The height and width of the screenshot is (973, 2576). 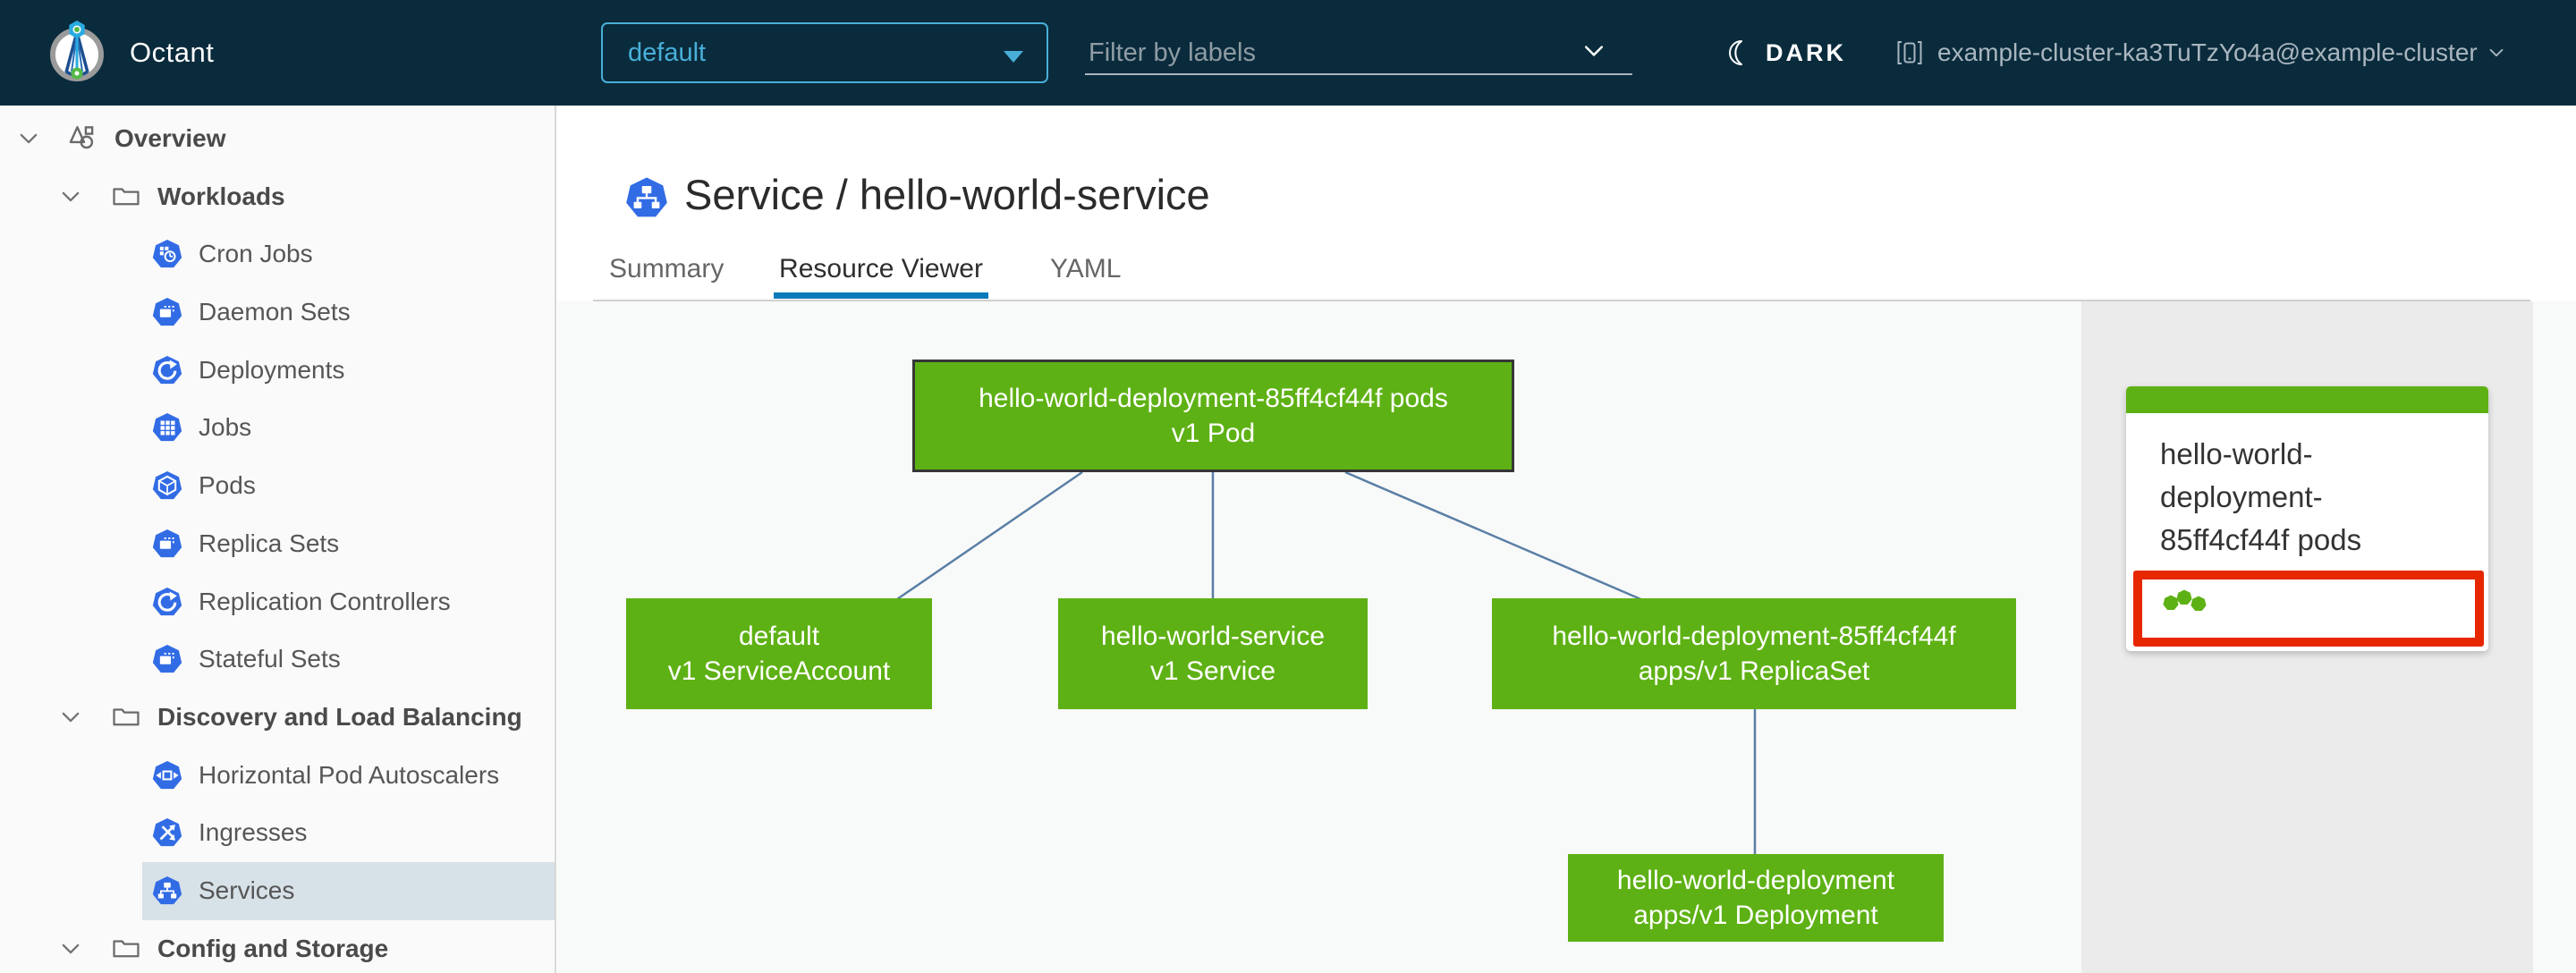 I want to click on theme-toggle-button: DARK, so click(x=1784, y=53).